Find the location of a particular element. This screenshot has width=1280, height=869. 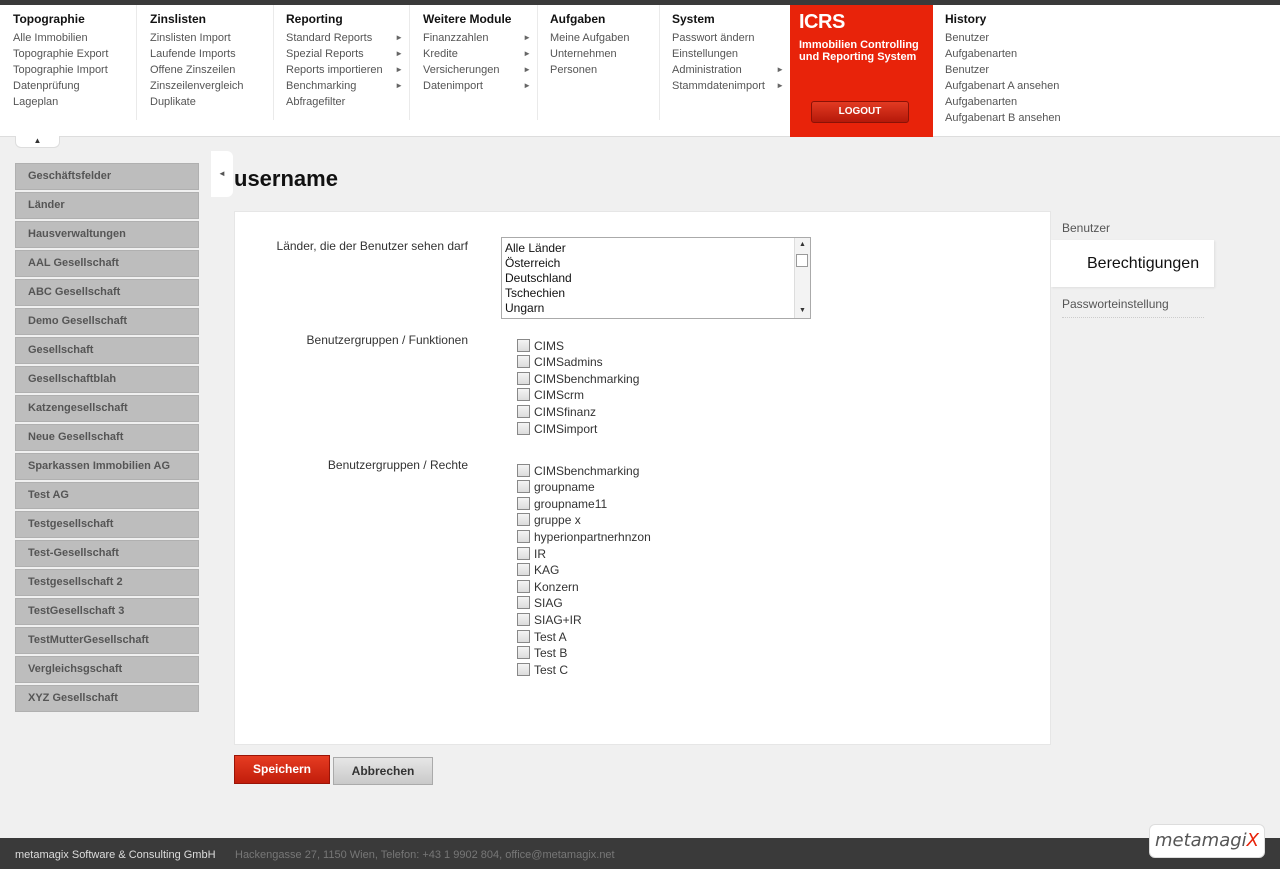

cancel-button: Abbrechen is located at coordinates (383, 771).